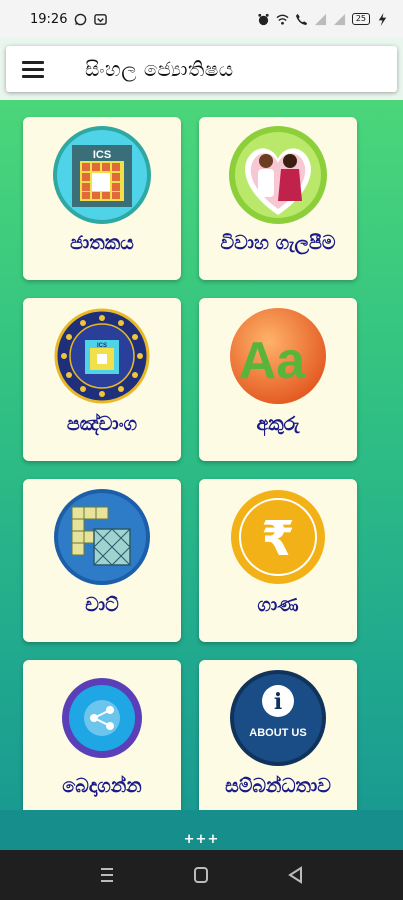  Describe the element at coordinates (278, 702) in the screenshot. I see `svg-text: i` at that location.